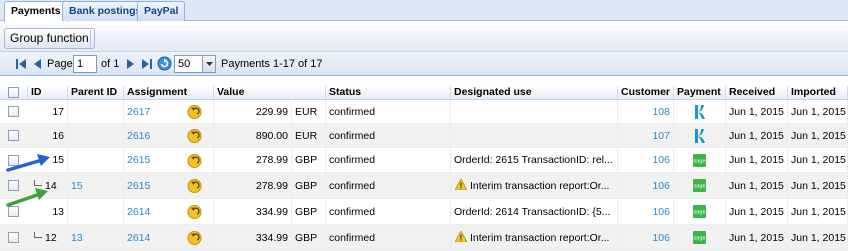 This screenshot has width=848, height=251. Describe the element at coordinates (28, 163) in the screenshot. I see `blue-arrow-annotation` at that location.